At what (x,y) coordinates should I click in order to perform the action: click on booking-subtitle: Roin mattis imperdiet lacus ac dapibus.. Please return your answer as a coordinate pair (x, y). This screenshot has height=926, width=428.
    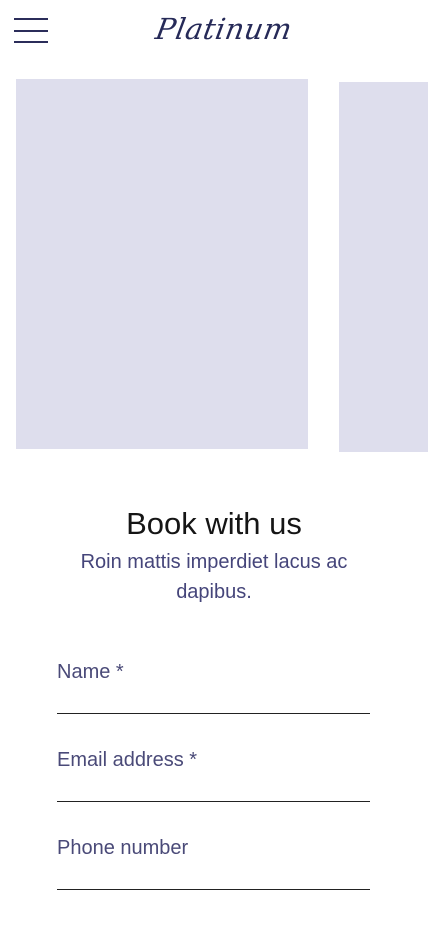
    Looking at the image, I should click on (214, 577).